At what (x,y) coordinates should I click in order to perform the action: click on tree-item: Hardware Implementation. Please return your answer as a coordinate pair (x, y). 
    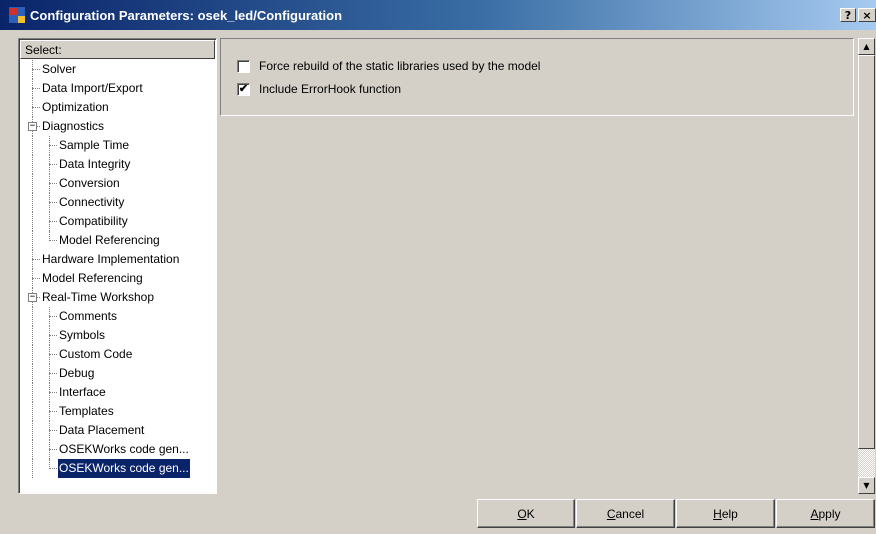
    Looking at the image, I should click on (117, 259).